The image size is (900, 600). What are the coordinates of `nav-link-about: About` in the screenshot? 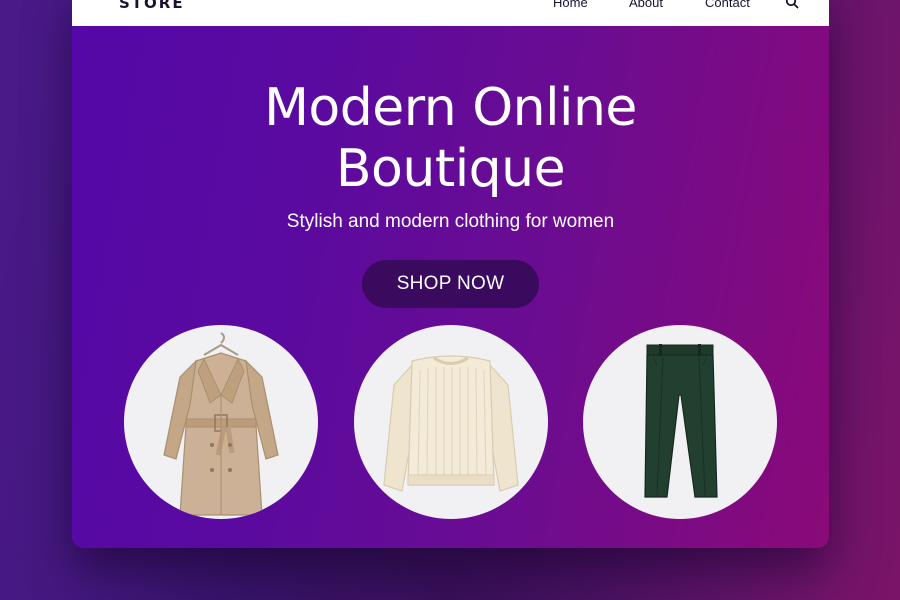 It's located at (646, 5).